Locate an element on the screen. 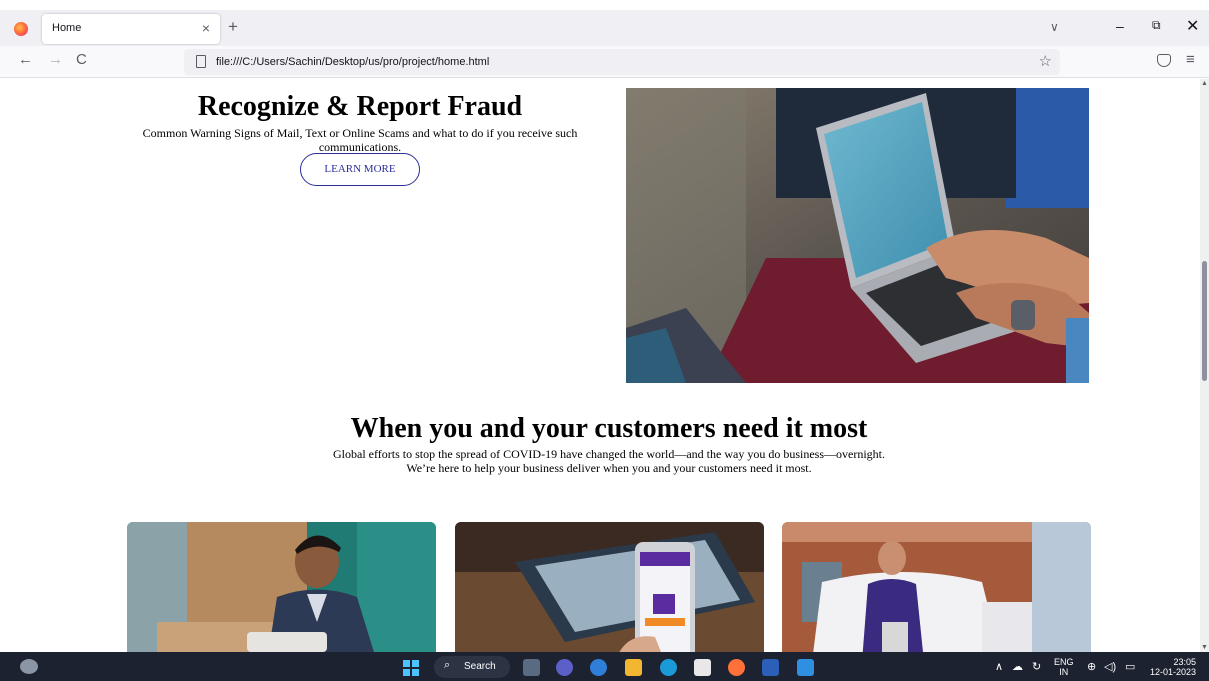  teams-chat-icon is located at coordinates (564, 667).